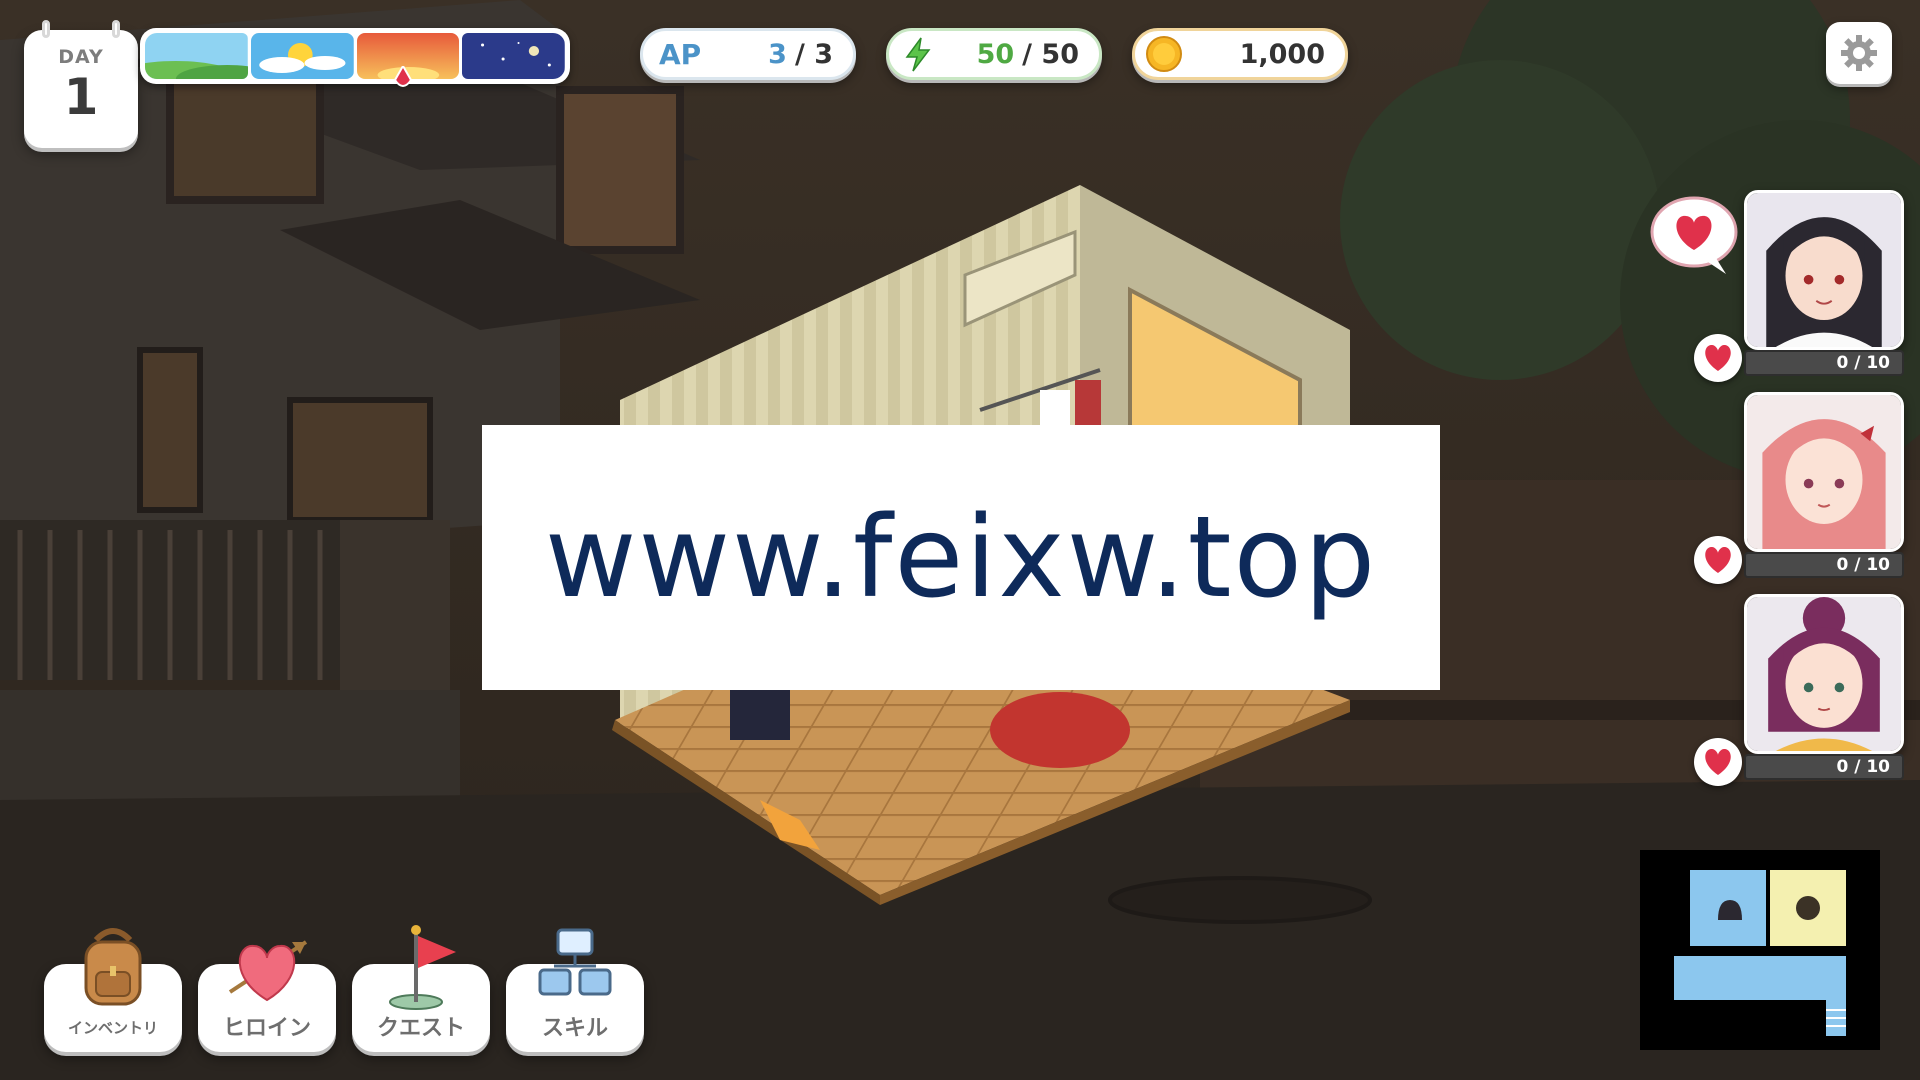 This screenshot has width=1920, height=1080. I want to click on minimap-stairs, so click(1836, 996).